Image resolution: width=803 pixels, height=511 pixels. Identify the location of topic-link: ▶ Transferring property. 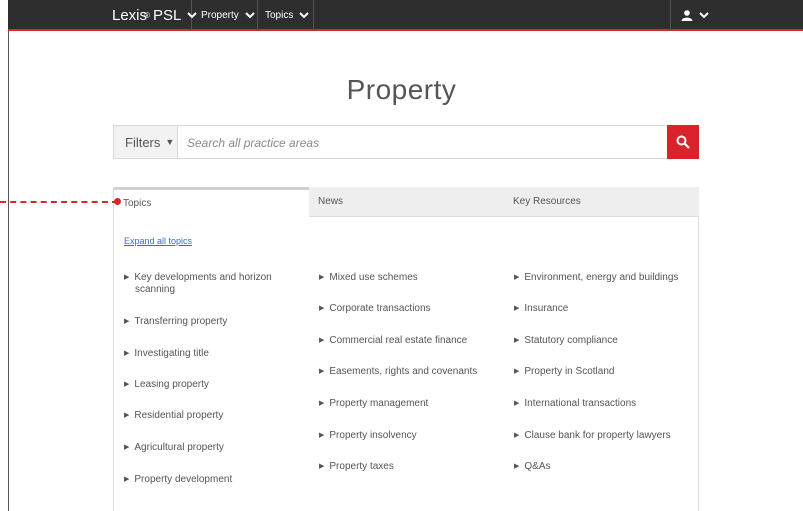
(209, 322).